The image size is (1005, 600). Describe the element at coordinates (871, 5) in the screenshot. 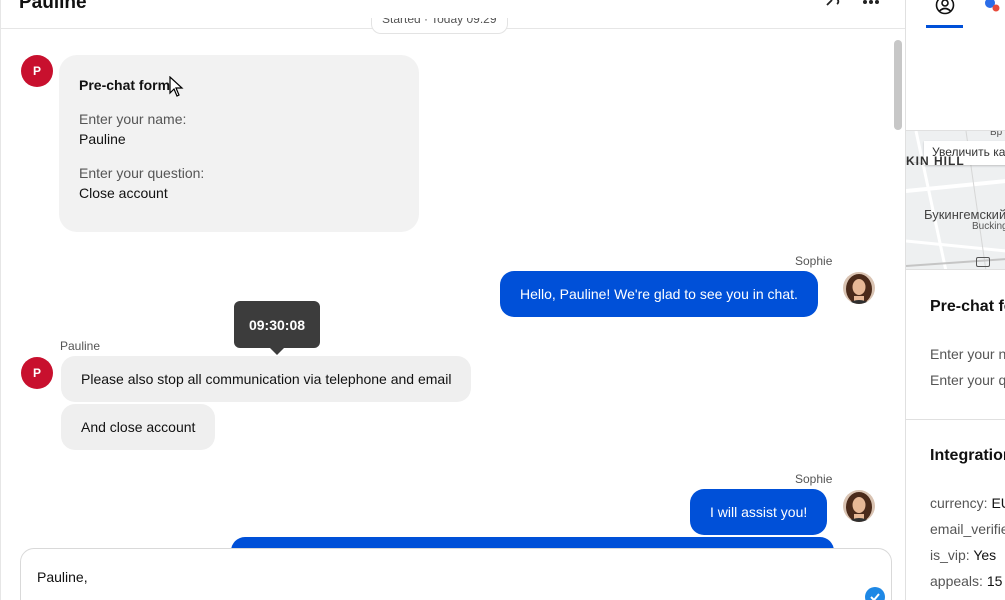

I see `more-options-icon` at that location.